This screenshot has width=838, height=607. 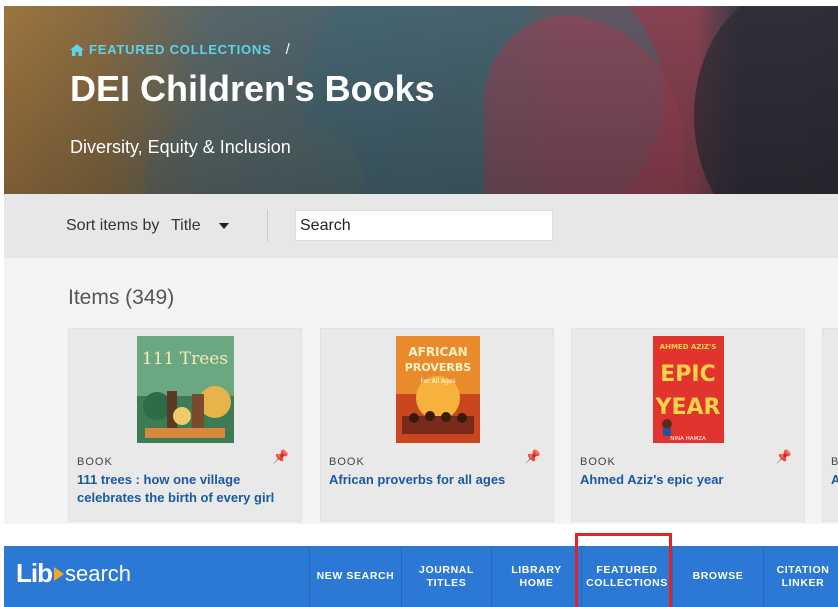 I want to click on page-title: DEI Children's Books, so click(x=252, y=88).